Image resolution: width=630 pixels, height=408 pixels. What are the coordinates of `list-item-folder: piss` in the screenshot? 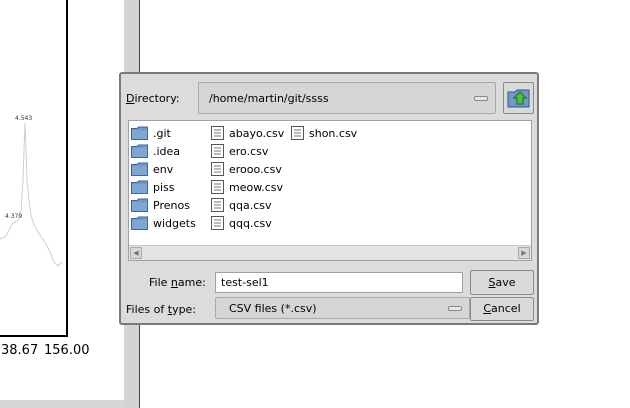 It's located at (153, 187).